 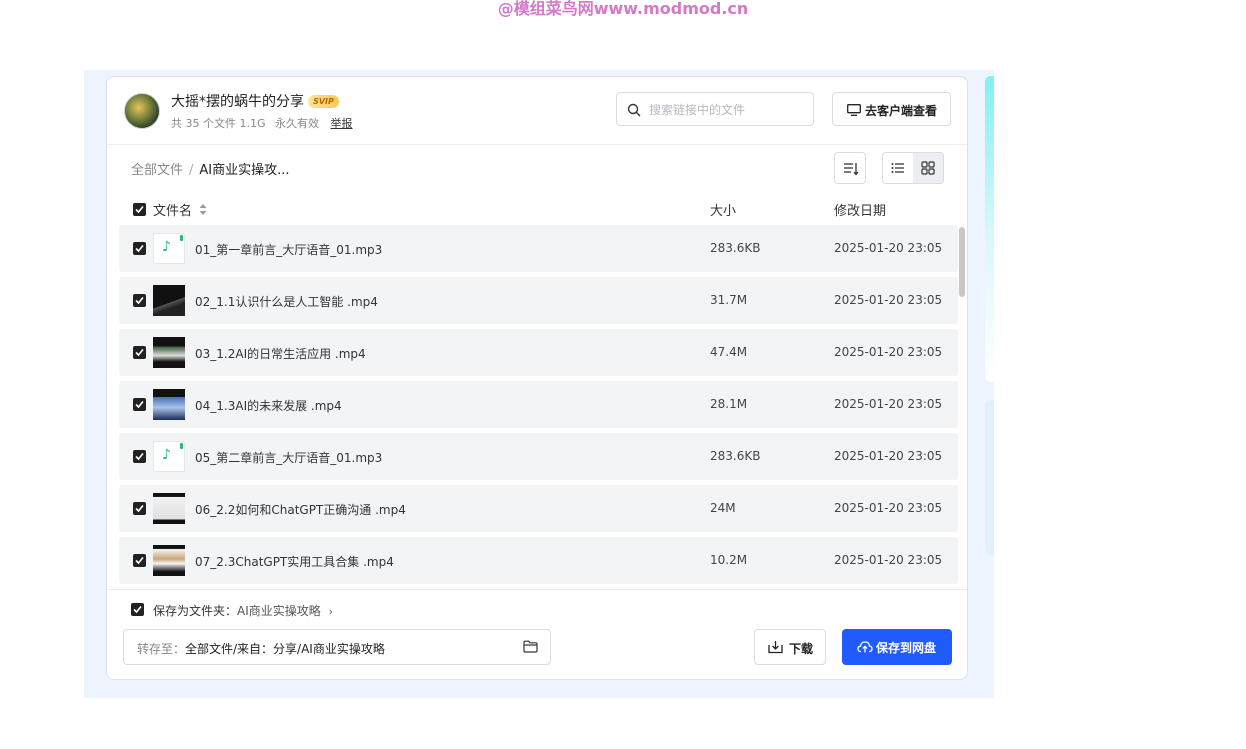 What do you see at coordinates (530, 646) in the screenshot?
I see `folder-icon` at bounding box center [530, 646].